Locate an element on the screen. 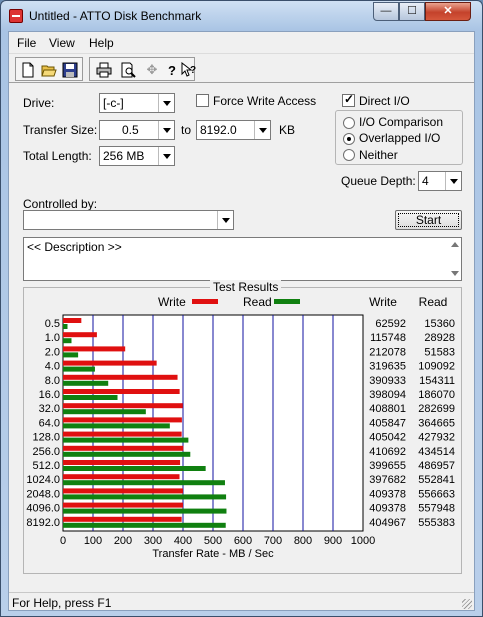  unit-label: KB is located at coordinates (287, 130).